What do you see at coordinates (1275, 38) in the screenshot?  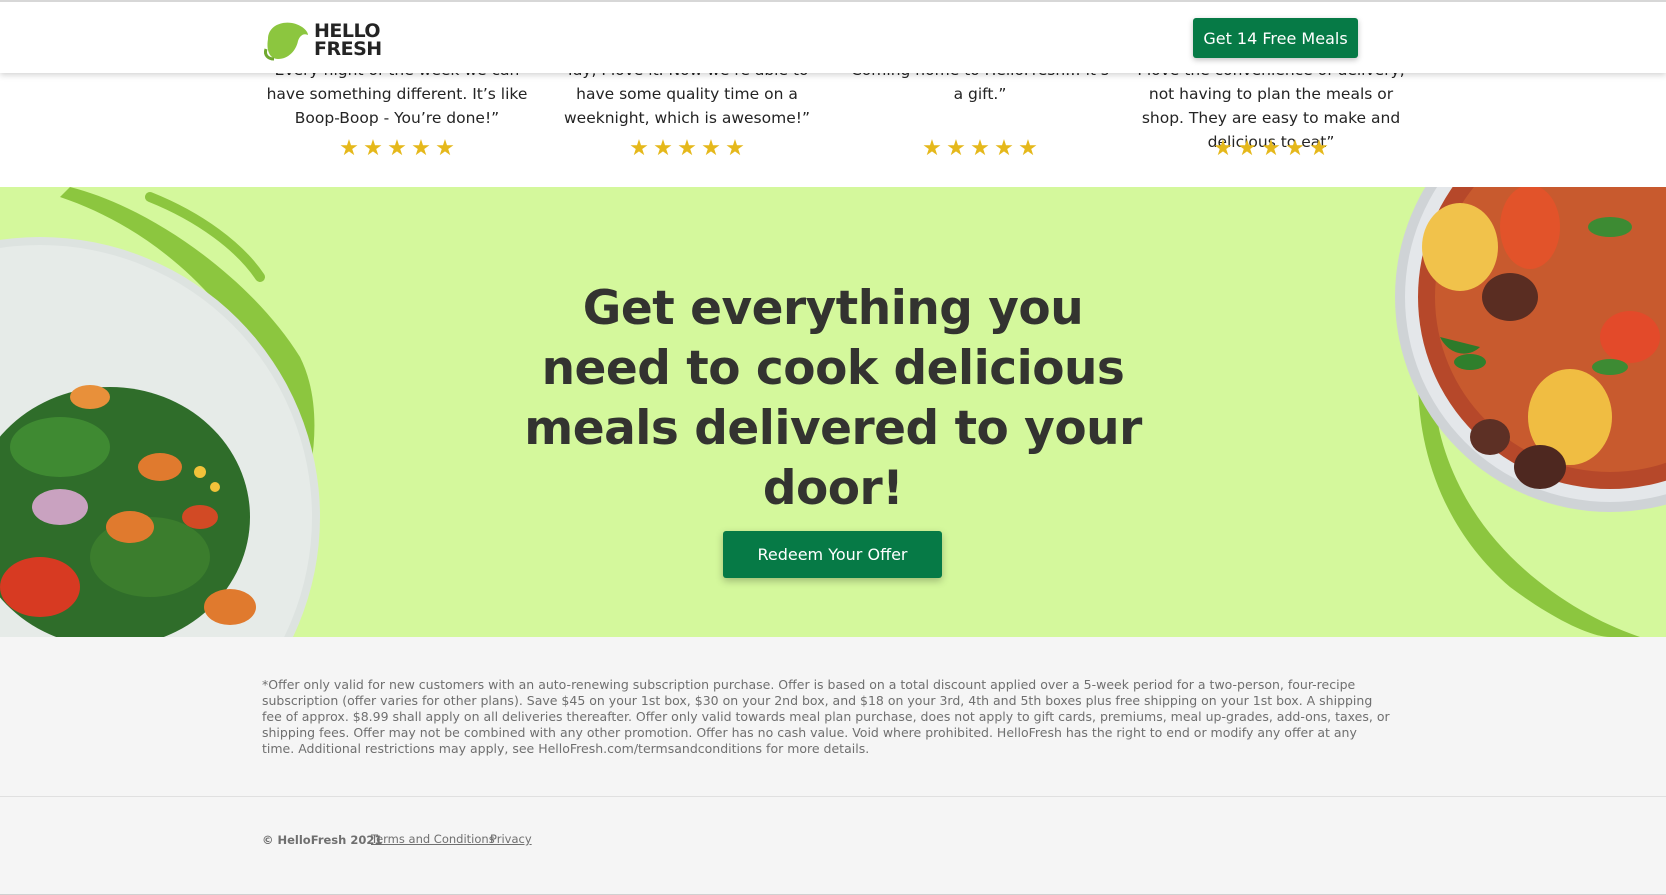 I see `get-free-meals-button: Get 14 Free Meals` at bounding box center [1275, 38].